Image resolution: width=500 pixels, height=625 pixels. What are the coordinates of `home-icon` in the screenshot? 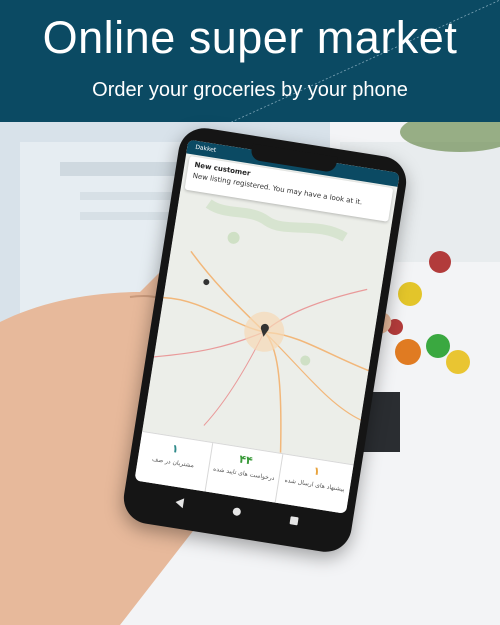 It's located at (237, 512).